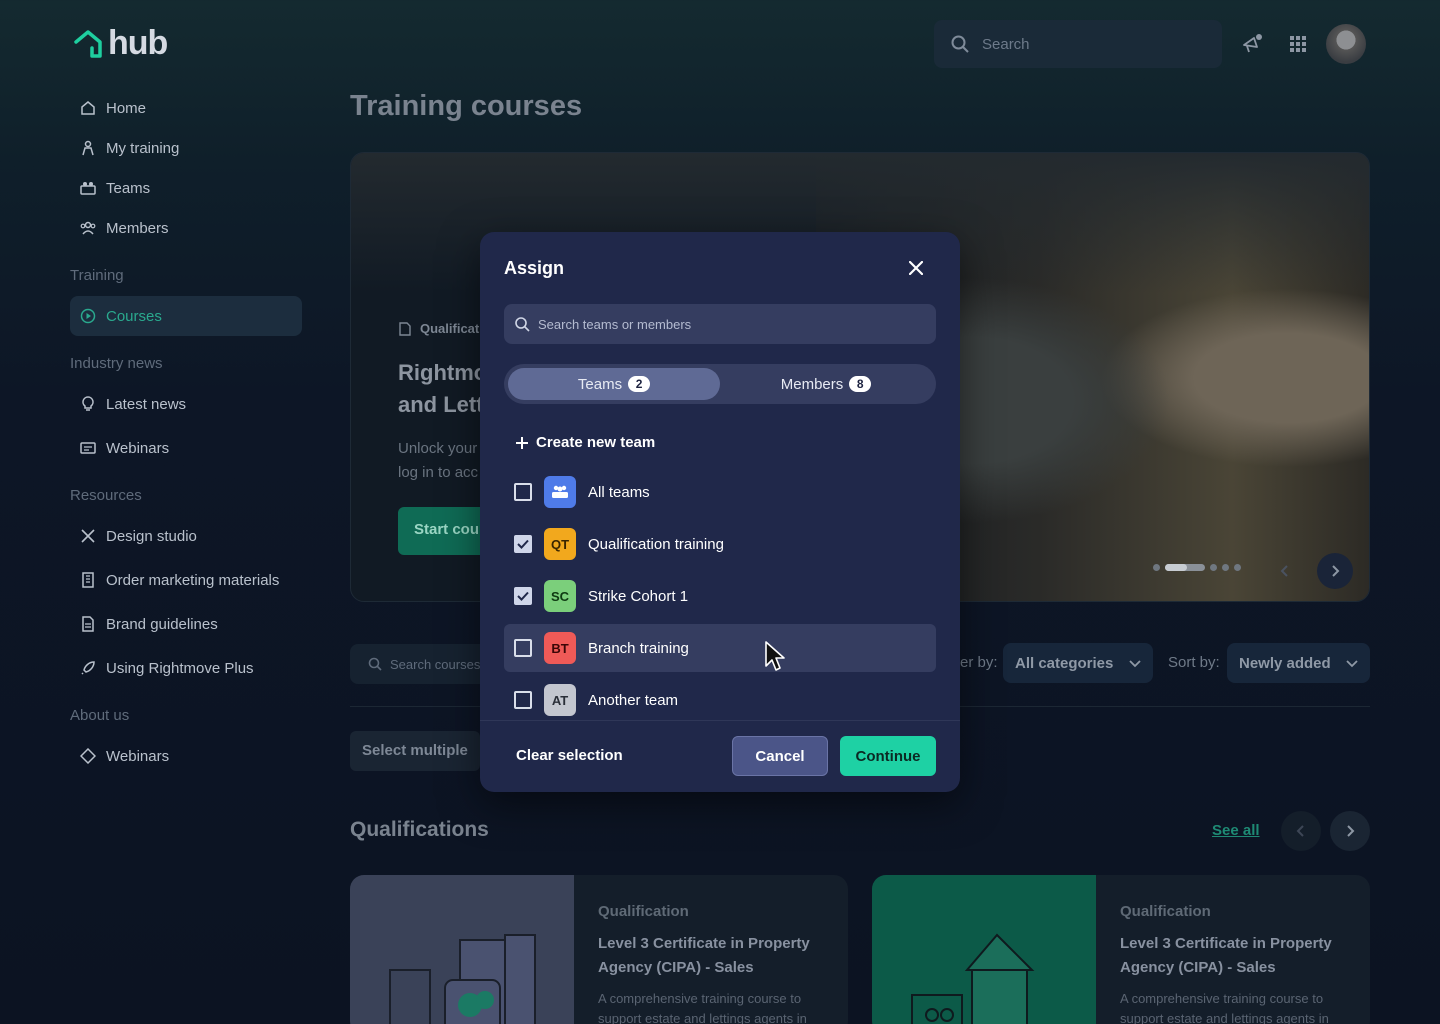 The image size is (1440, 1024). I want to click on hero-tag-label: Qualificat, so click(450, 328).